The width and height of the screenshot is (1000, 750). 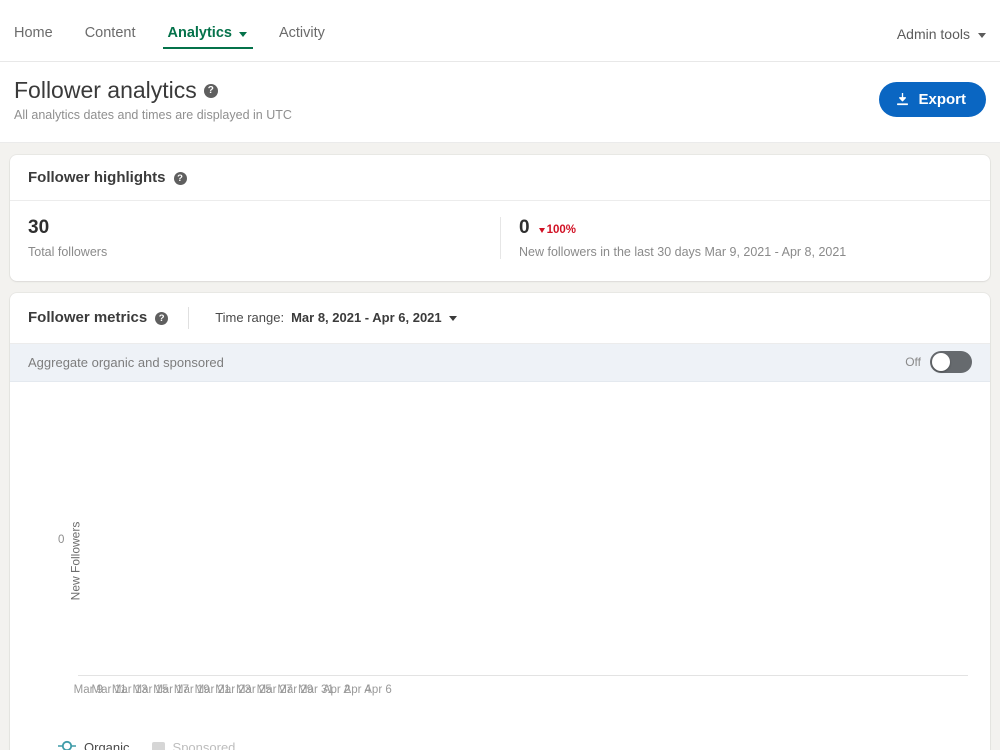 What do you see at coordinates (951, 362) in the screenshot?
I see `aggregate-toggle` at bounding box center [951, 362].